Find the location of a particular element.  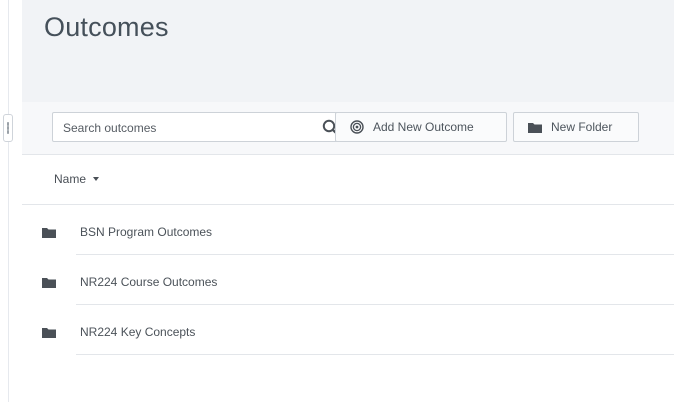

toolbar: Add New Outcome New Folder is located at coordinates (348, 128).